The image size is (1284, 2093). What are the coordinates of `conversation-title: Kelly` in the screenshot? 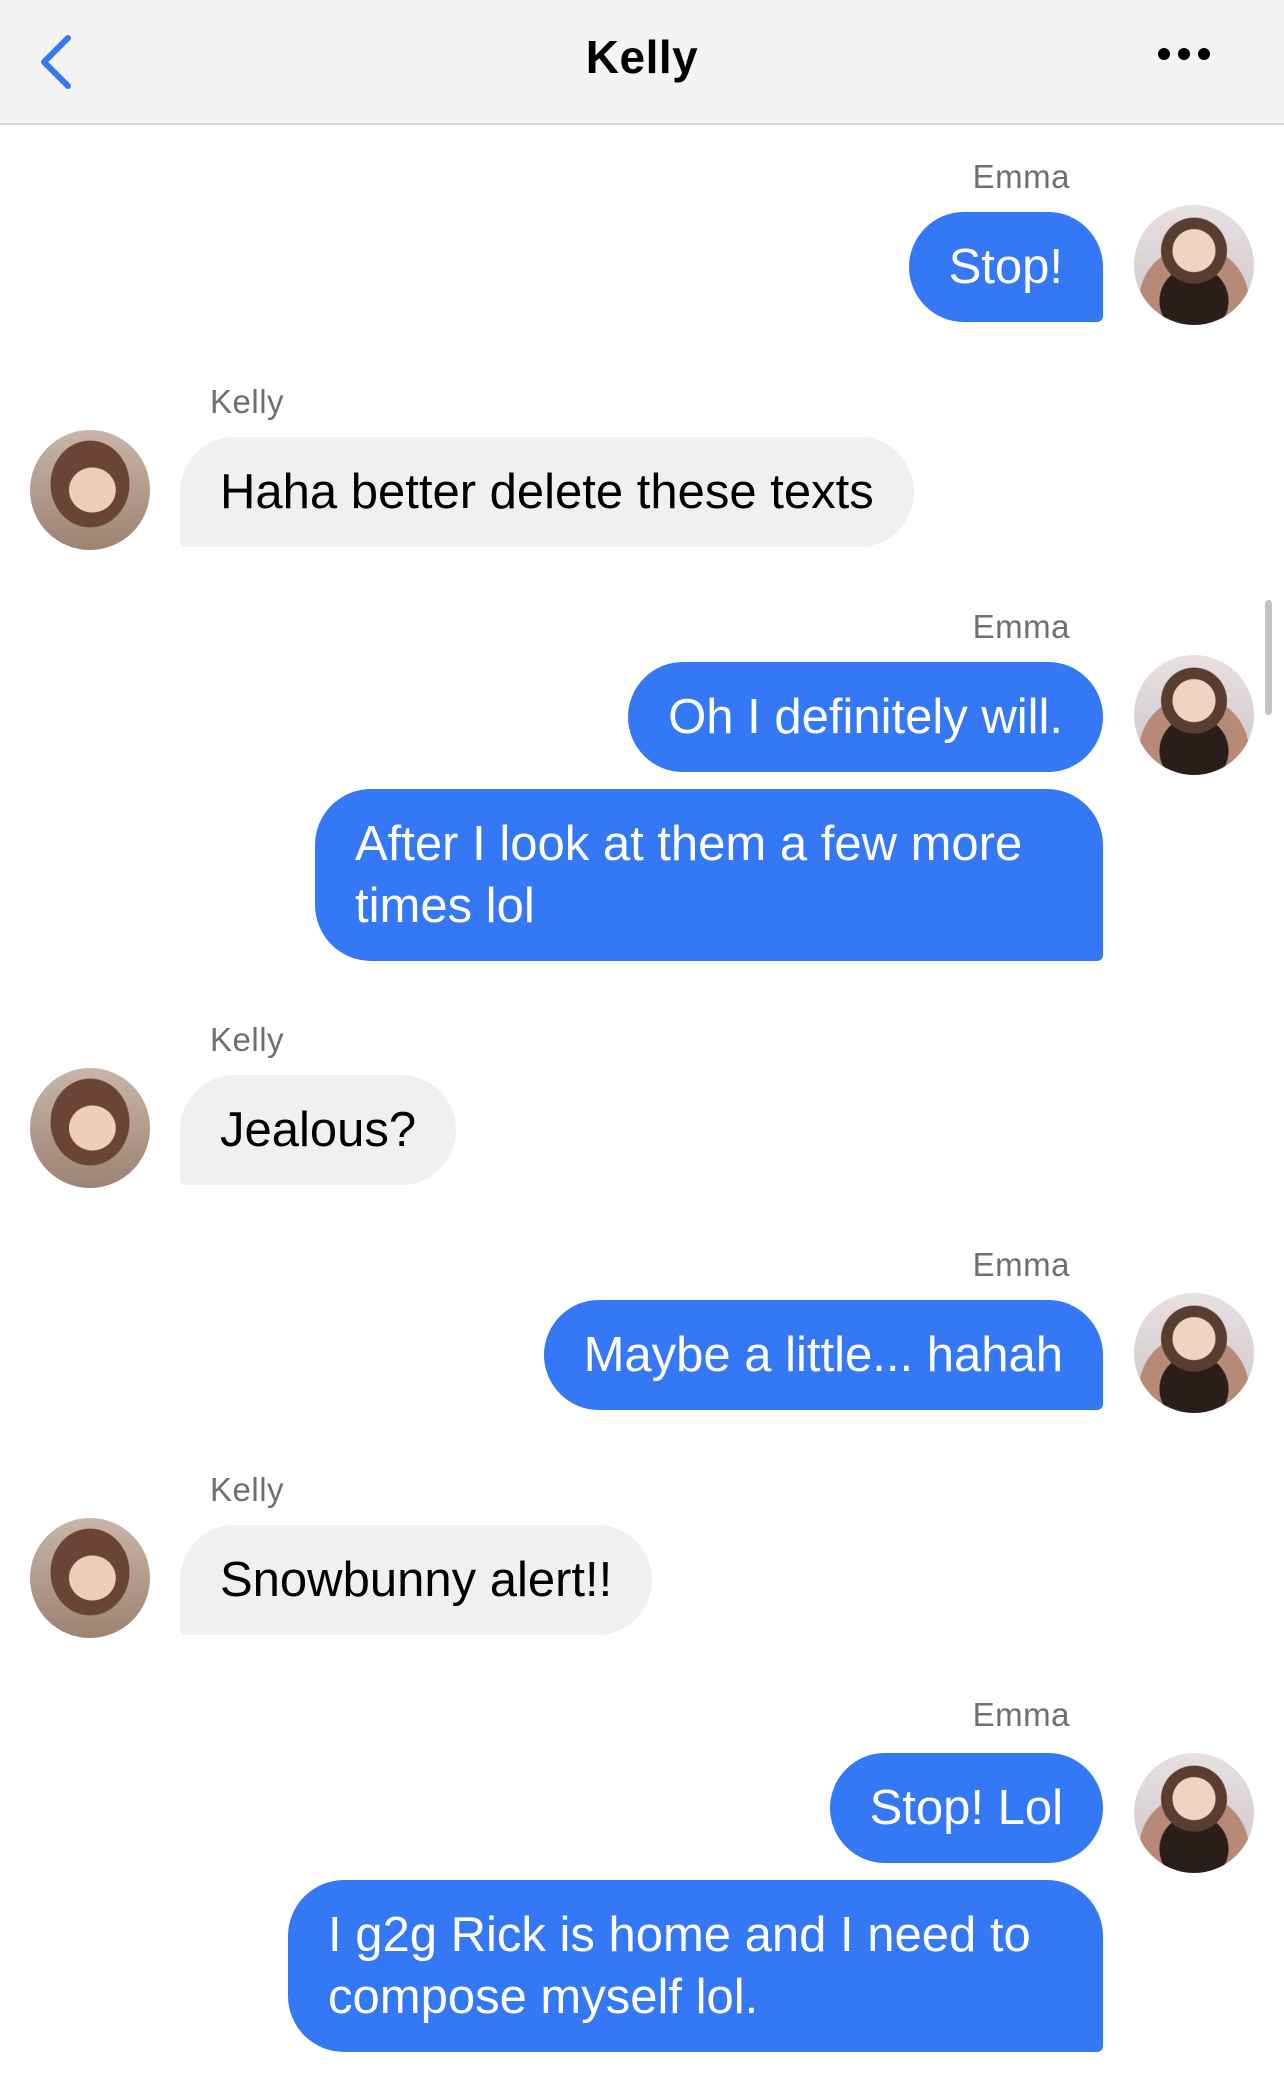 It's located at (642, 57).